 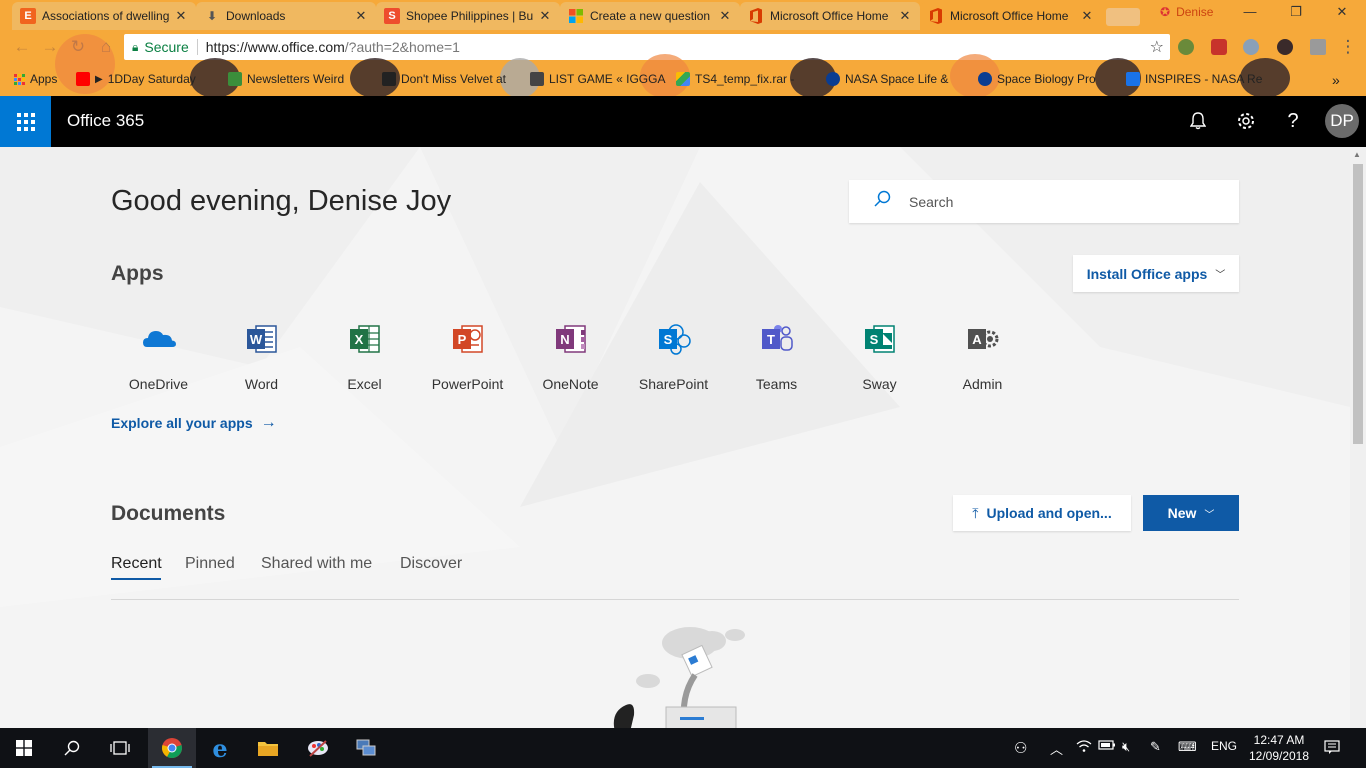 I want to click on edge-taskbar-icon: e, so click(x=220, y=748).